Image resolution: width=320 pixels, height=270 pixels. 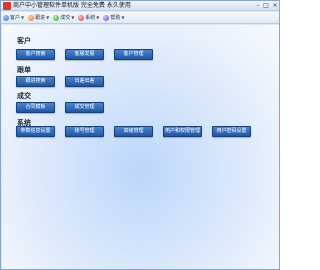 What do you see at coordinates (258, 5) in the screenshot?
I see `minimize-icon: –` at bounding box center [258, 5].